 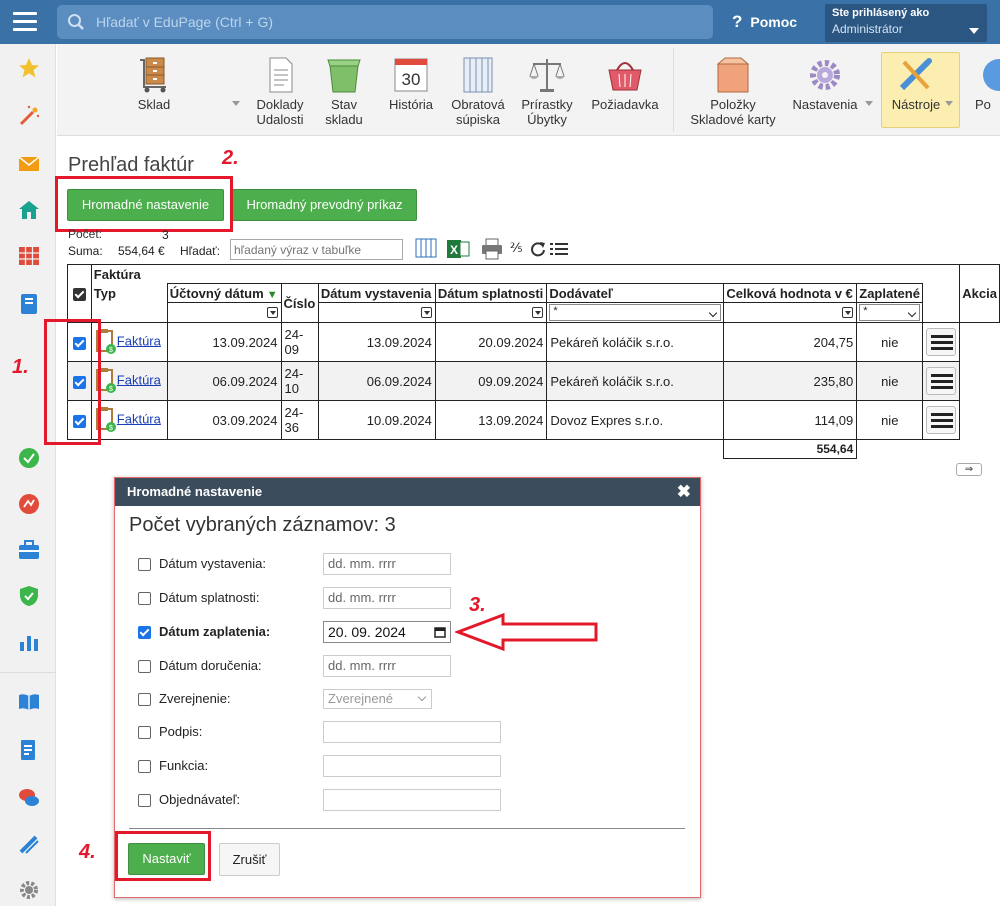 I want to click on col-uctovny-datum: Účtovný dátum ▼, so click(x=224, y=293).